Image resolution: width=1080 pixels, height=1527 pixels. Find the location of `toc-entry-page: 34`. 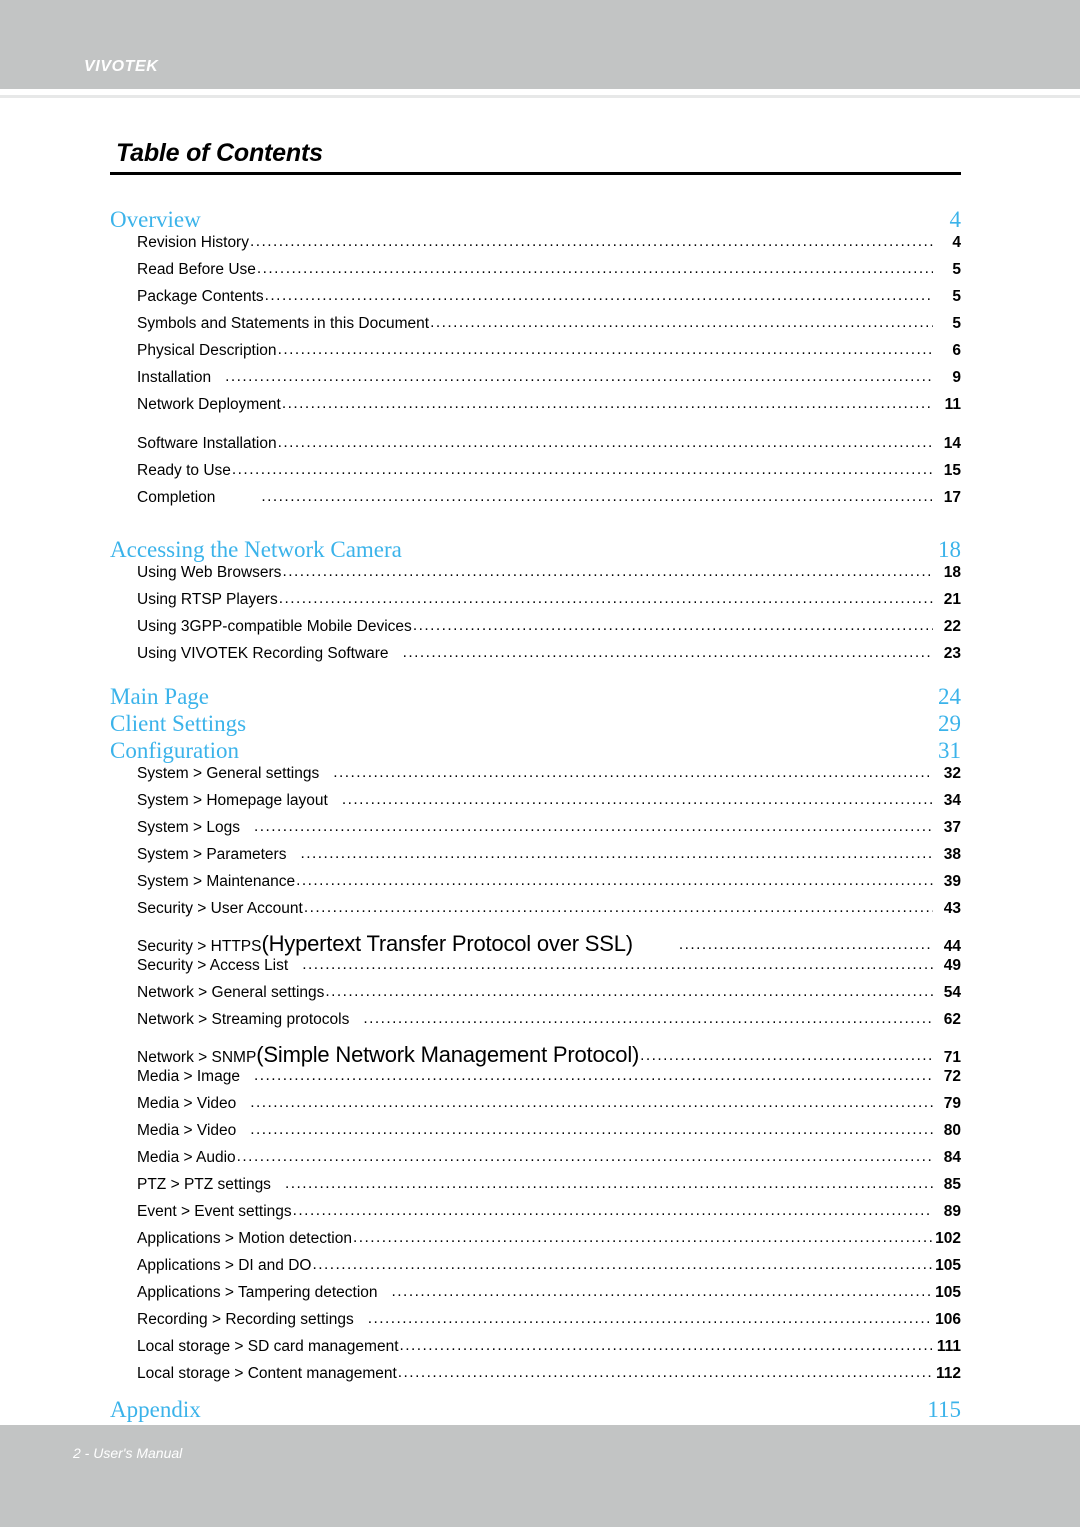

toc-entry-page: 34 is located at coordinates (952, 800).